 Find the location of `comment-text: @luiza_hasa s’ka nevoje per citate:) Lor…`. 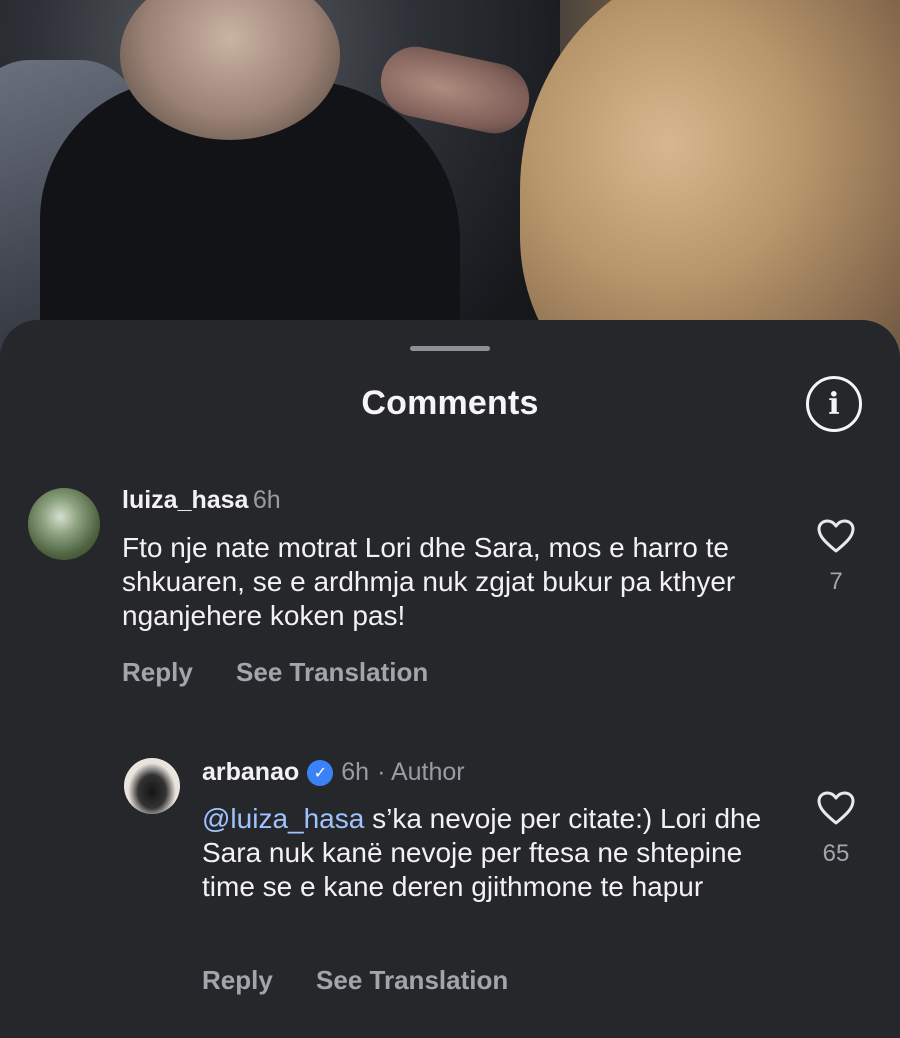

comment-text: @luiza_hasa s’ka nevoje per citate:) Lor… is located at coordinates (492, 853).